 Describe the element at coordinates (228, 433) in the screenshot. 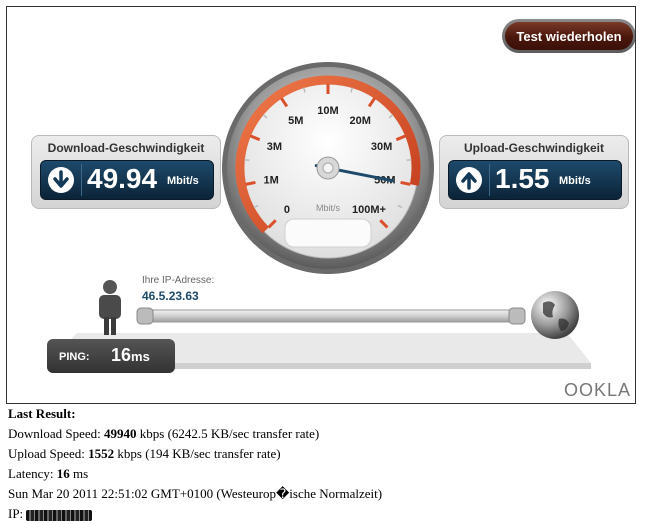

I see `download-speed-detail: kbps (6242.5 KB/sec transfer rate)` at that location.